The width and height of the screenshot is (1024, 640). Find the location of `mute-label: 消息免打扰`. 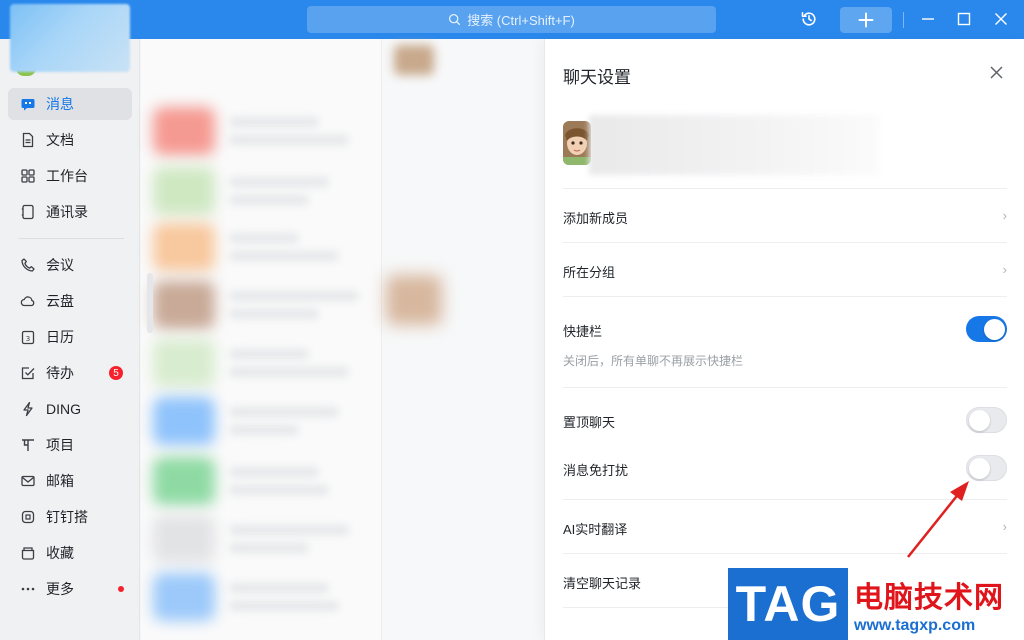

mute-label: 消息免打扰 is located at coordinates (596, 470).